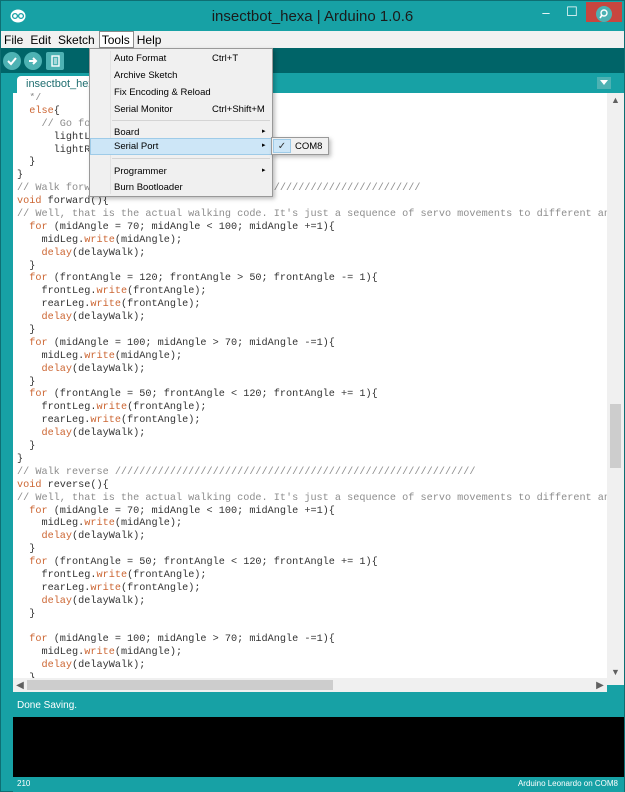 This screenshot has height=792, width=625. What do you see at coordinates (615, 672) in the screenshot?
I see `scroll-down-icon: ▼` at bounding box center [615, 672].